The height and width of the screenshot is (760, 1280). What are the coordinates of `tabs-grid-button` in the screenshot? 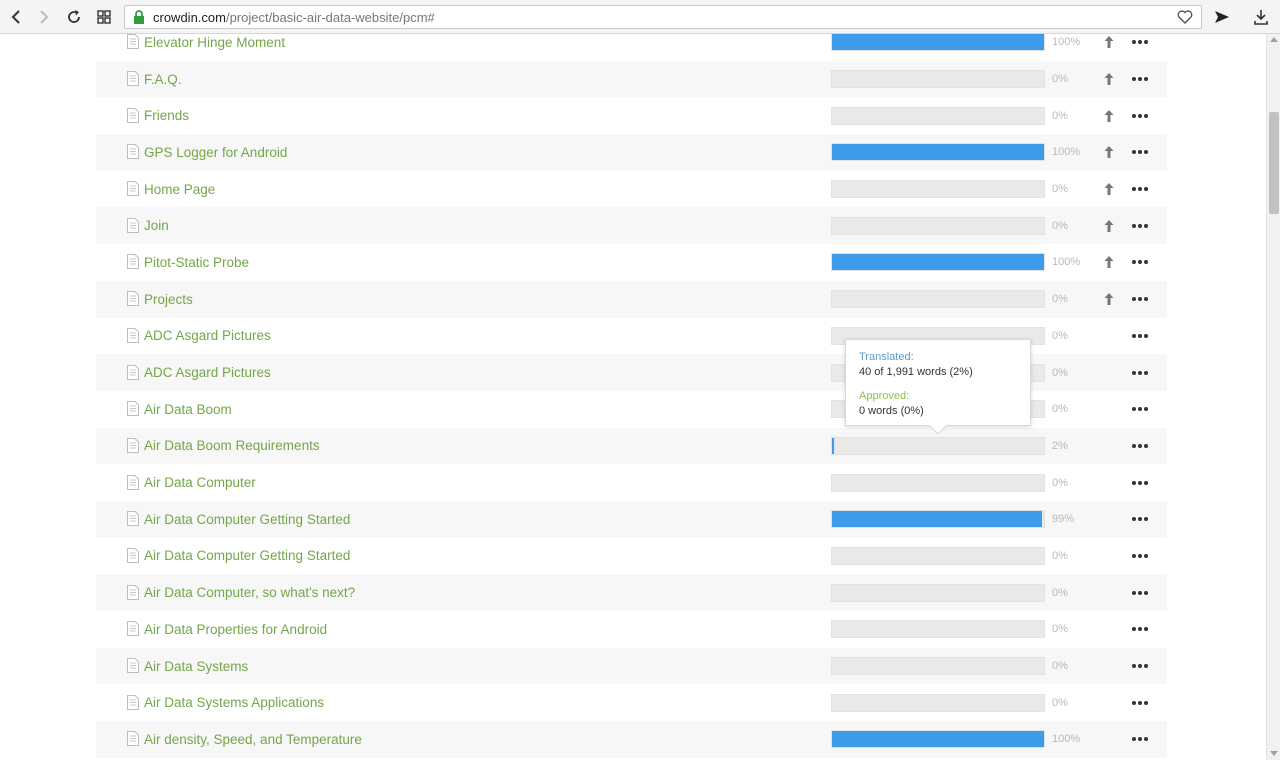 It's located at (104, 17).